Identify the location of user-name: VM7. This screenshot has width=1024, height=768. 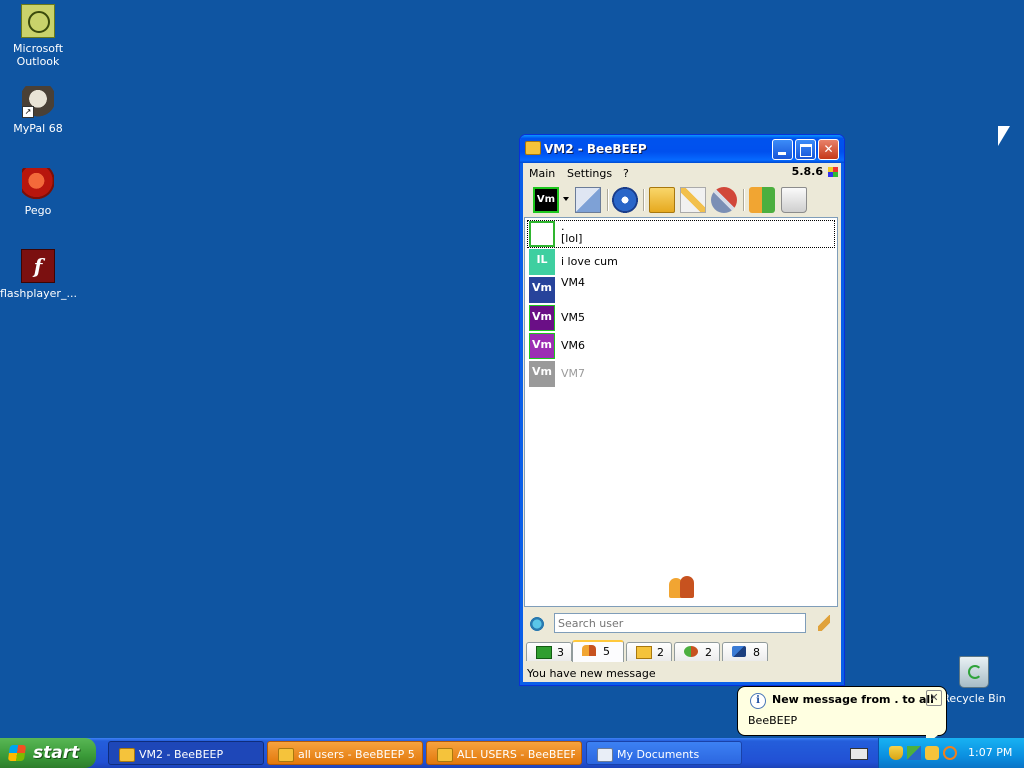
(573, 373).